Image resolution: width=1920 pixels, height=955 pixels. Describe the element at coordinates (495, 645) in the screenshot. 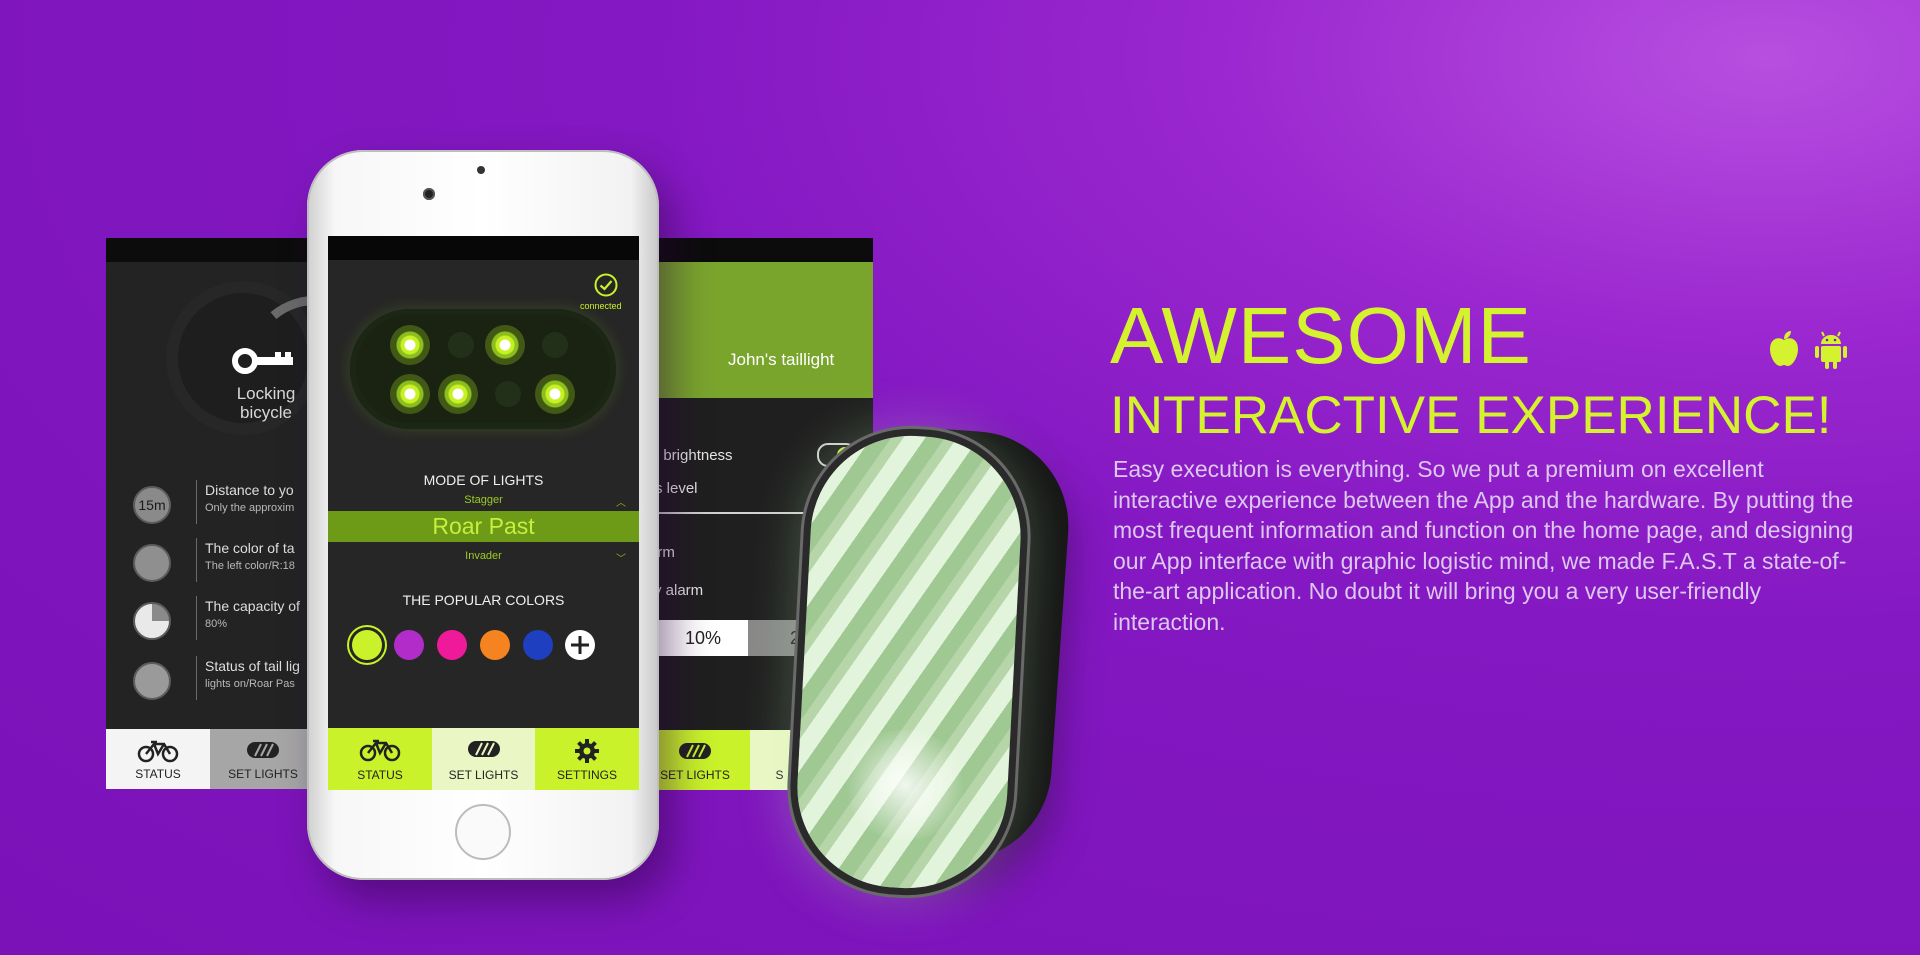

I see `swatch-orange` at that location.